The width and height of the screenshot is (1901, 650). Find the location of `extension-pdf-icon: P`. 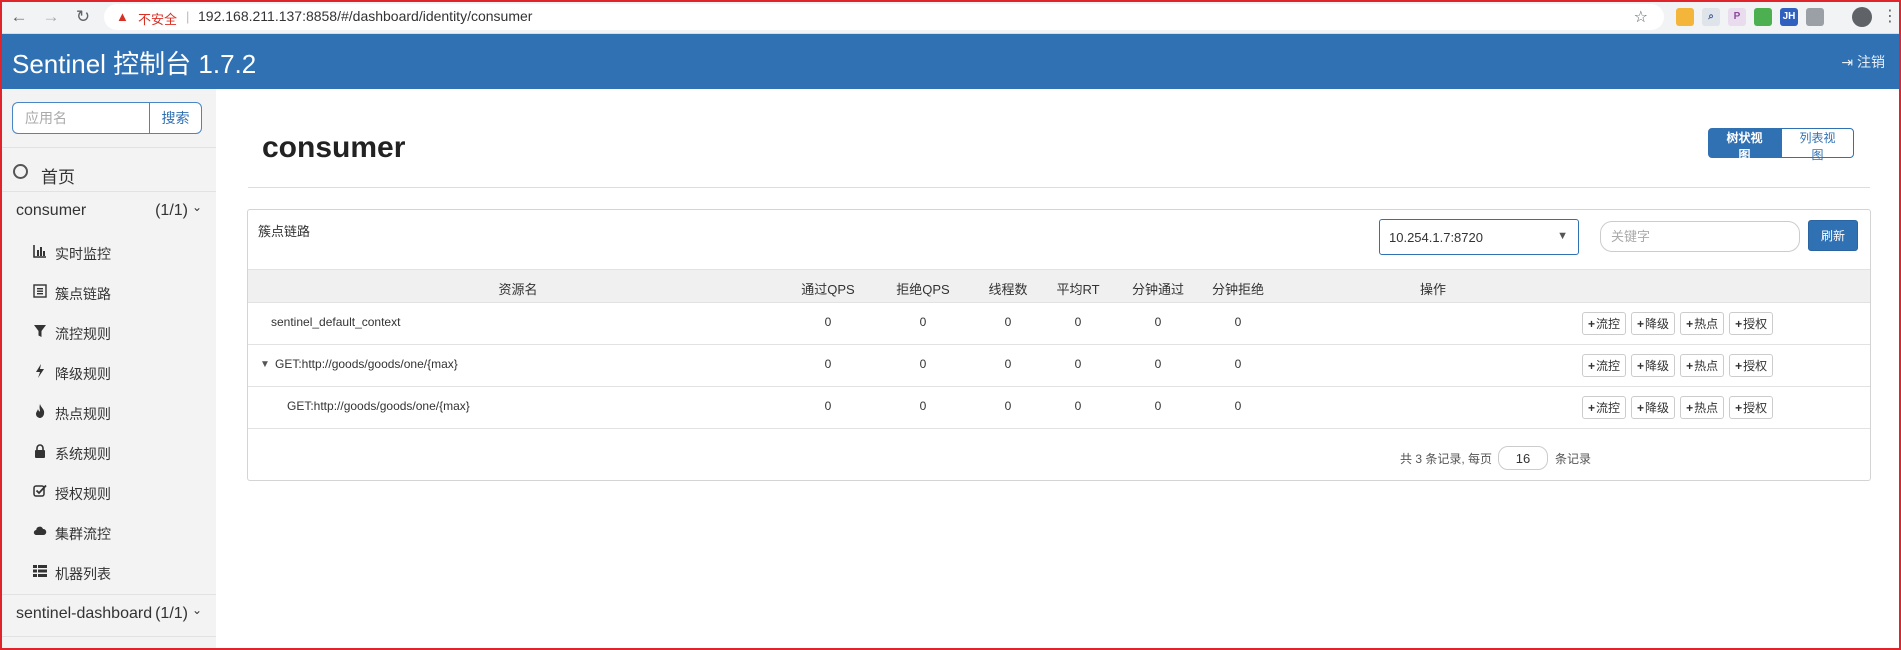

extension-pdf-icon: P is located at coordinates (1737, 17).